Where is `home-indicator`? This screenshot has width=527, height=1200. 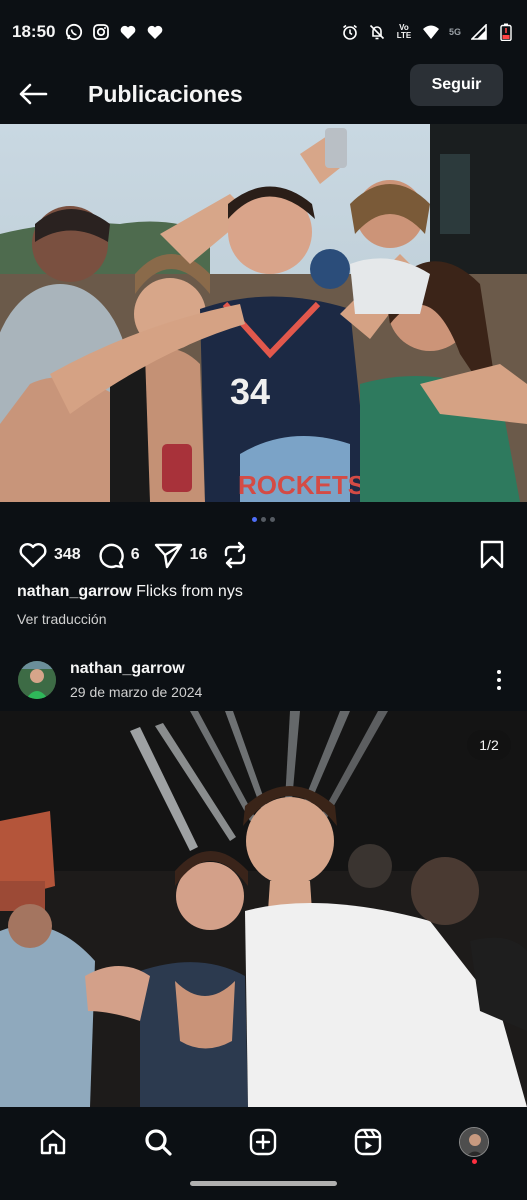
home-indicator is located at coordinates (263, 1183).